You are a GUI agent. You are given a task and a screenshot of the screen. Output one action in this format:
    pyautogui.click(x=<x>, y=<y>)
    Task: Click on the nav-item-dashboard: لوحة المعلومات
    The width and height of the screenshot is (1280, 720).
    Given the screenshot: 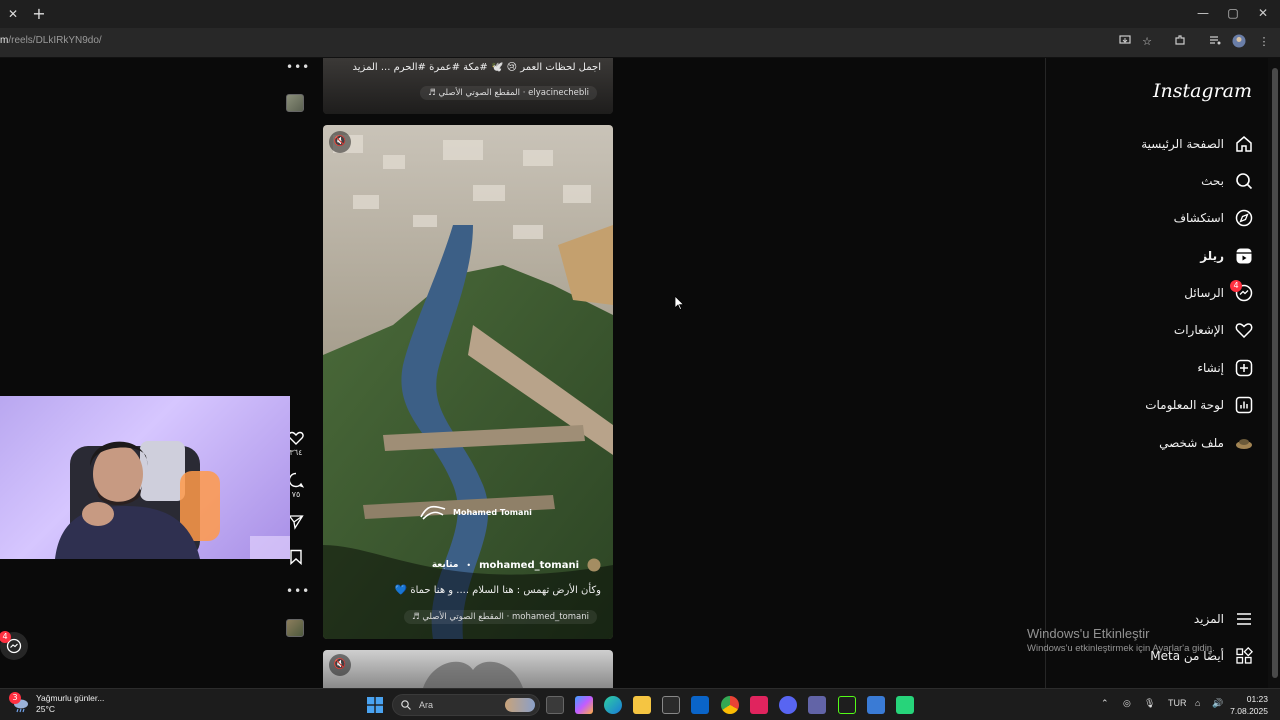 What is the action you would take?
    pyautogui.click(x=1199, y=405)
    